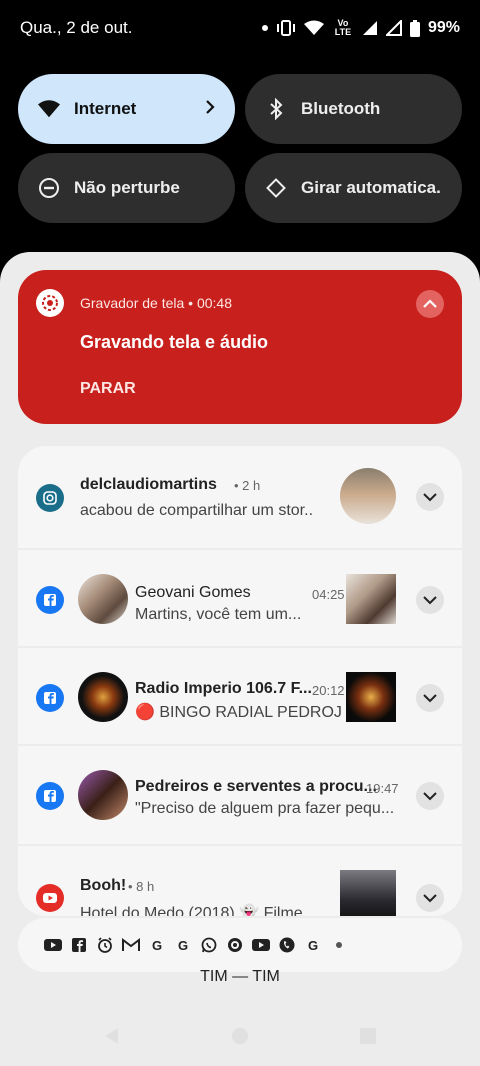 The width and height of the screenshot is (480, 1066). What do you see at coordinates (105, 945) in the screenshot?
I see `alarm-icon` at bounding box center [105, 945].